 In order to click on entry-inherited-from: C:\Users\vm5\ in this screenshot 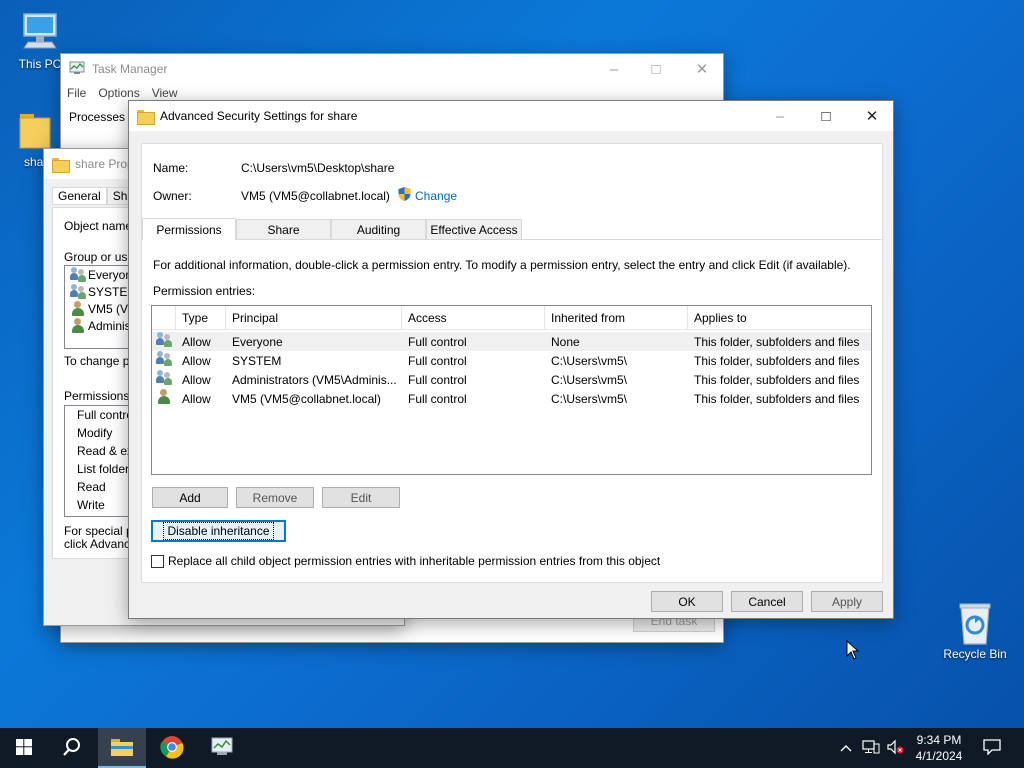, I will do `click(589, 360)`.